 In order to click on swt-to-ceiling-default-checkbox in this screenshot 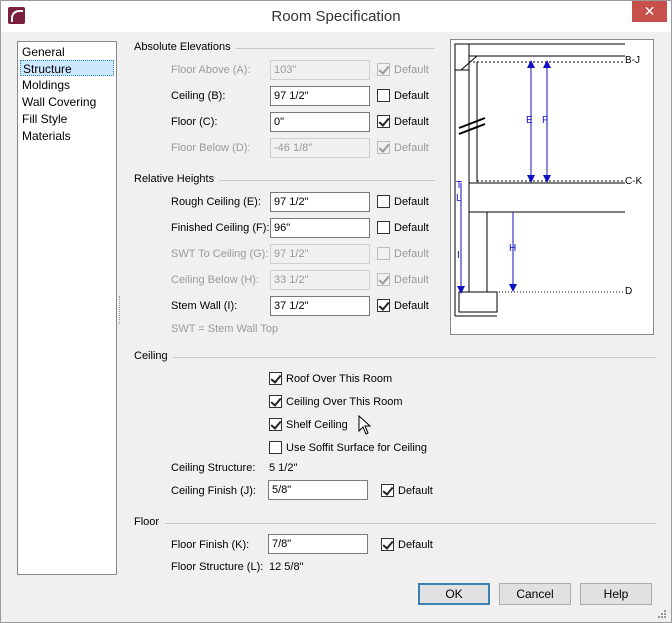, I will do `click(383, 253)`.